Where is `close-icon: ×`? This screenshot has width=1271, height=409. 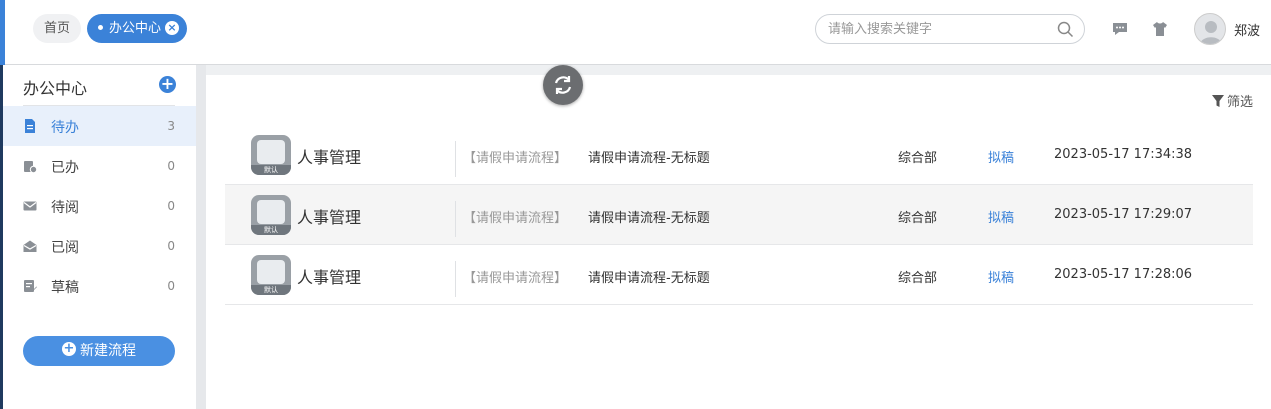
close-icon: × is located at coordinates (172, 28).